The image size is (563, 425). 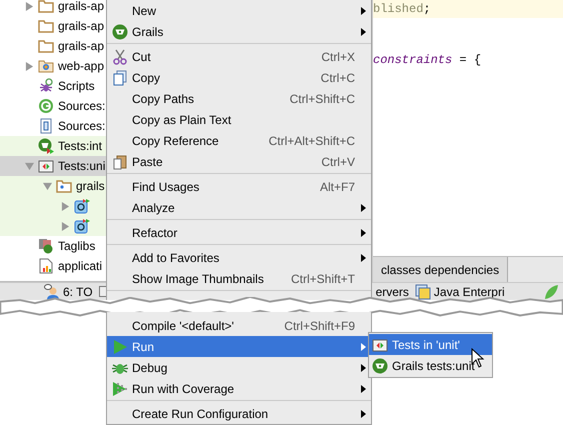 What do you see at coordinates (90, 186) in the screenshot?
I see `tree-item-label: grails` at bounding box center [90, 186].